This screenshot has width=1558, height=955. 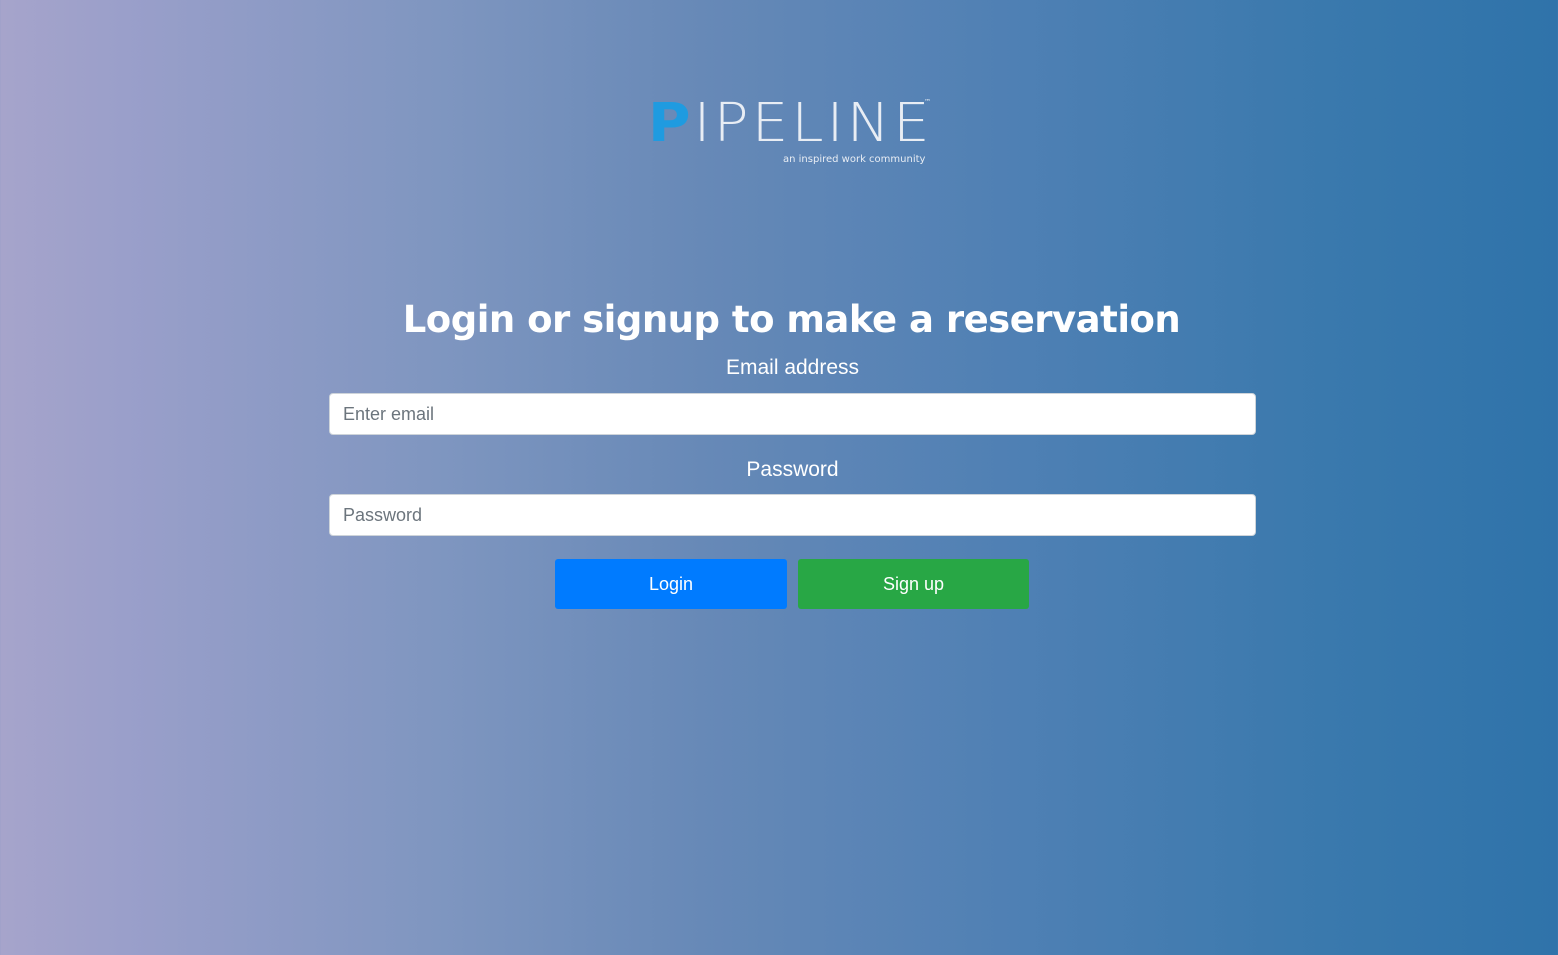 What do you see at coordinates (790, 122) in the screenshot?
I see `logo-wordmark: PIPELINE` at bounding box center [790, 122].